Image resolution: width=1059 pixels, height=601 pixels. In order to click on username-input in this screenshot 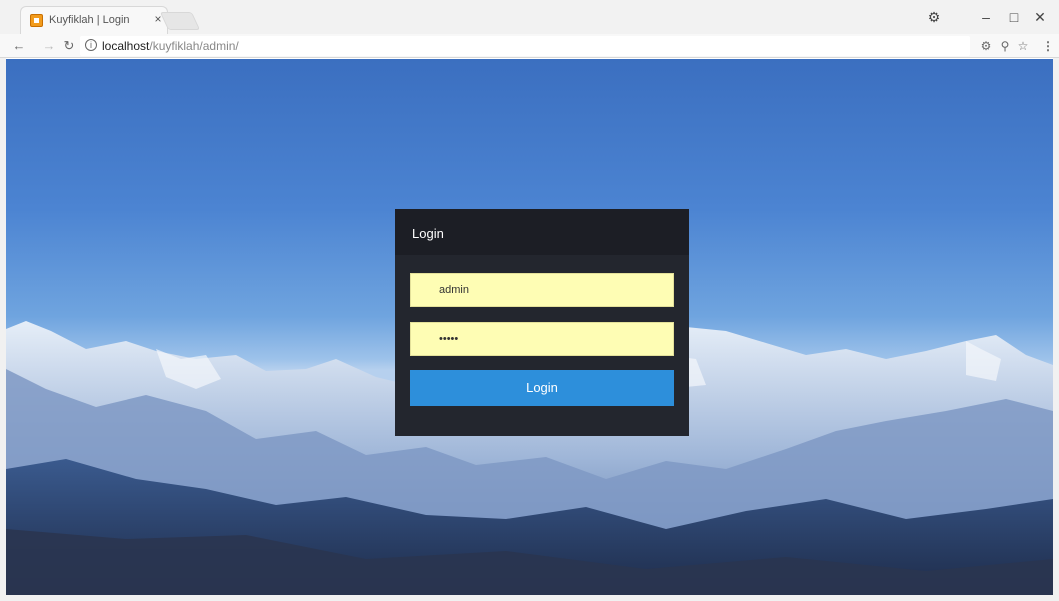, I will do `click(542, 290)`.